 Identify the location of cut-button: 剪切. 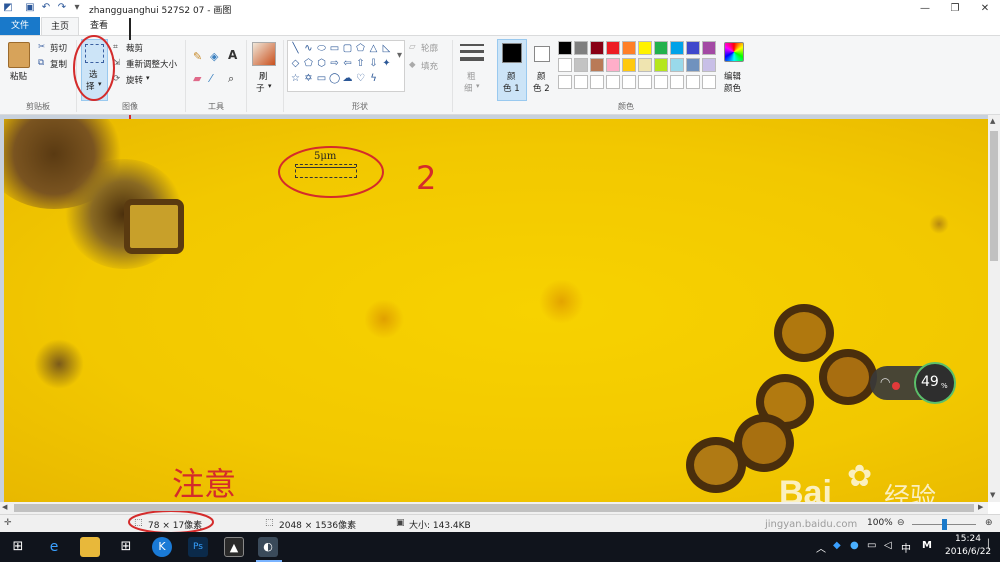
(58, 48).